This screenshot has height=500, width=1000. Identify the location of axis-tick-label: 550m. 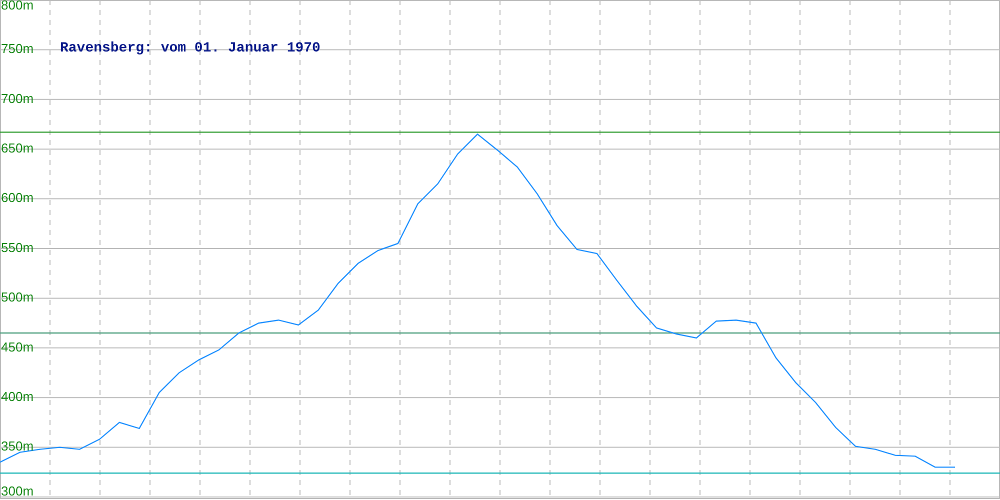
(17, 247).